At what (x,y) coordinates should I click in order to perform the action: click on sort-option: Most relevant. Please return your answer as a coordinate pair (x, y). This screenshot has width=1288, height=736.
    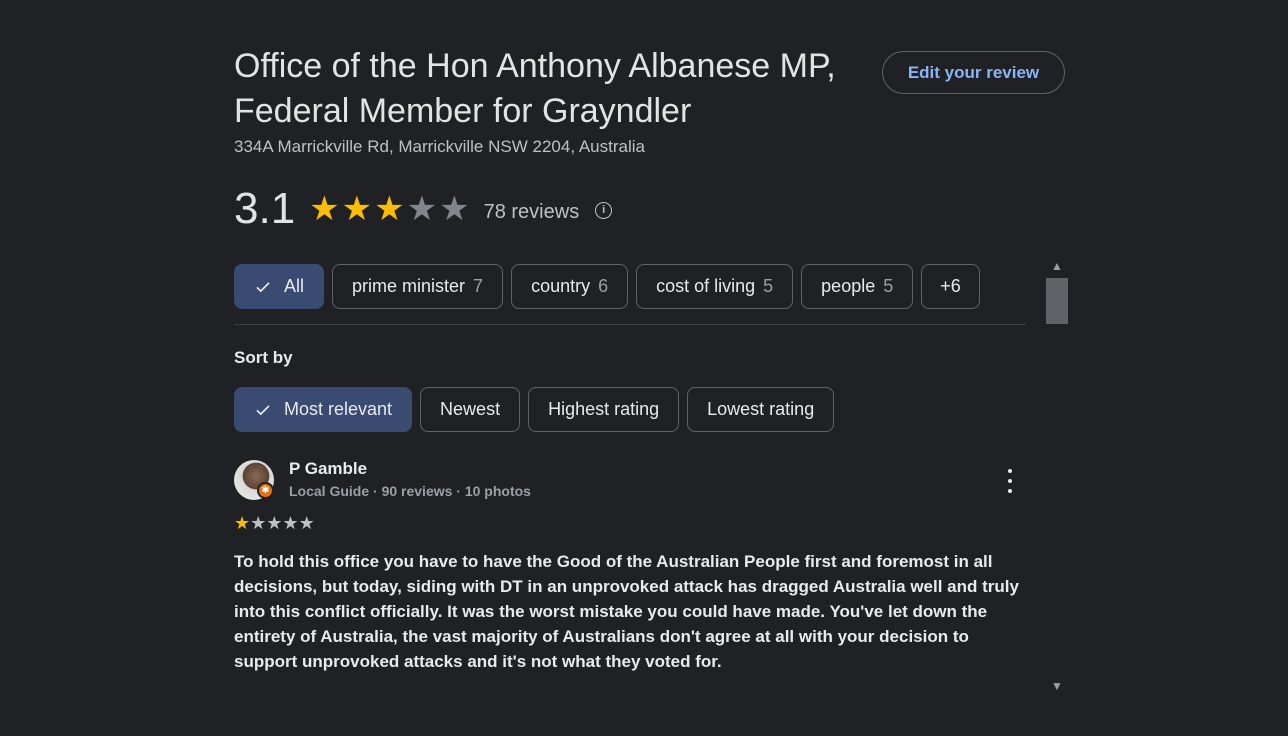
    Looking at the image, I should click on (323, 409).